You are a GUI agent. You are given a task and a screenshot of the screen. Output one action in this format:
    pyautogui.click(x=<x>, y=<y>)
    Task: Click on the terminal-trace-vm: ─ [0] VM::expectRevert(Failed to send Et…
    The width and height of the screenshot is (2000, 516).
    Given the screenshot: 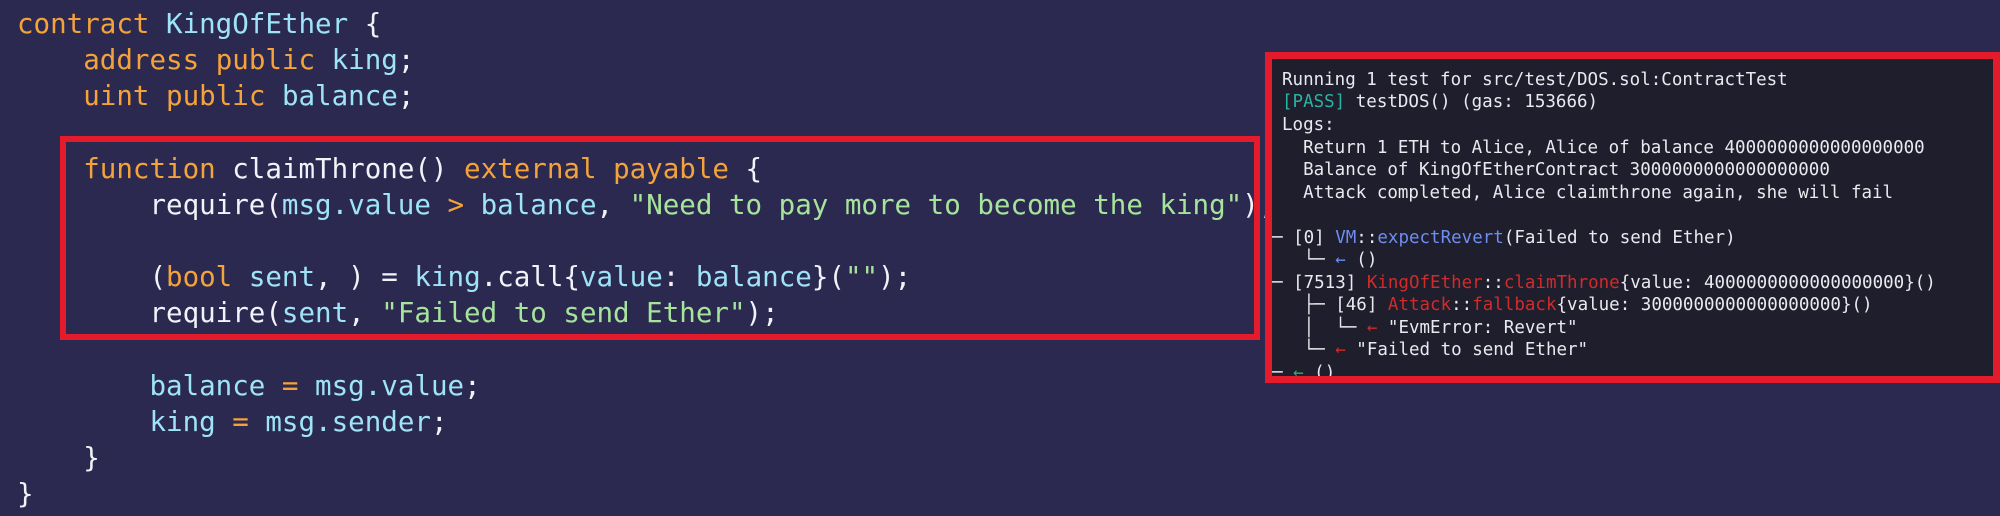 What is the action you would take?
    pyautogui.click(x=1504, y=238)
    